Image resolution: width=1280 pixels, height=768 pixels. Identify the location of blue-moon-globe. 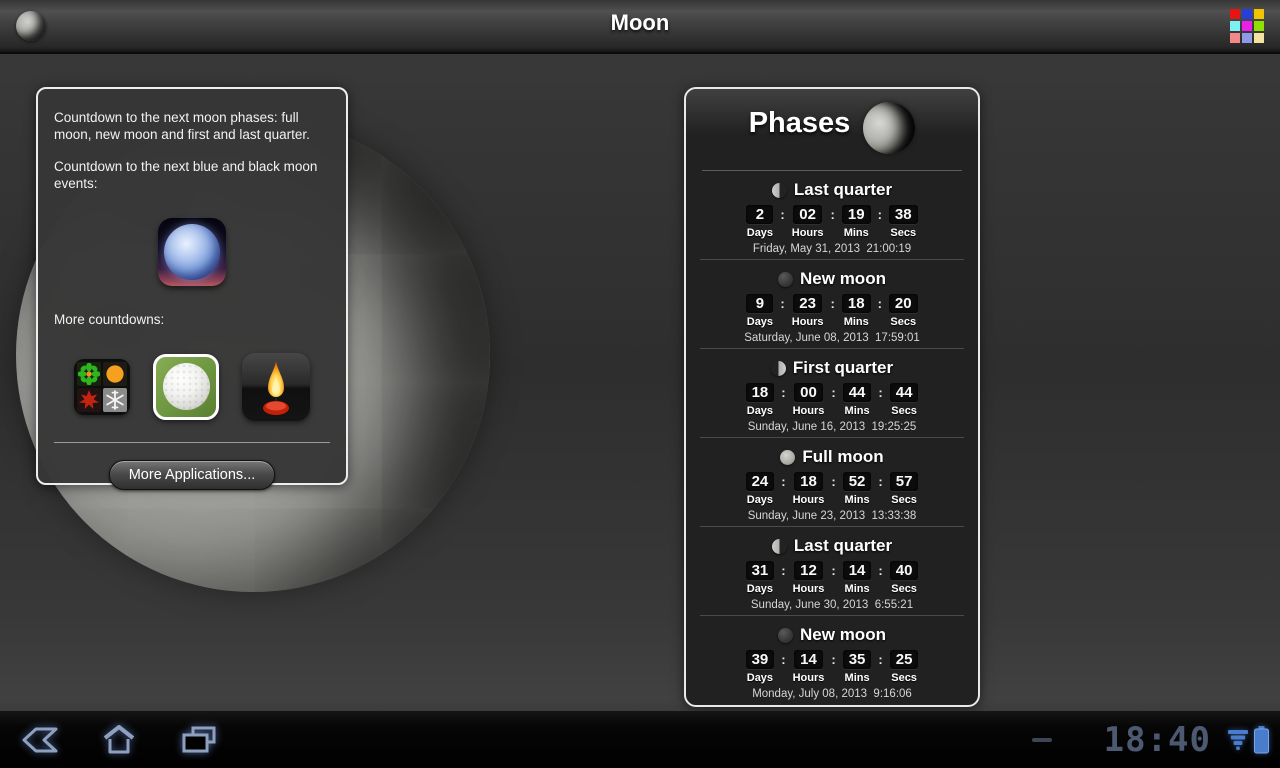
(192, 251).